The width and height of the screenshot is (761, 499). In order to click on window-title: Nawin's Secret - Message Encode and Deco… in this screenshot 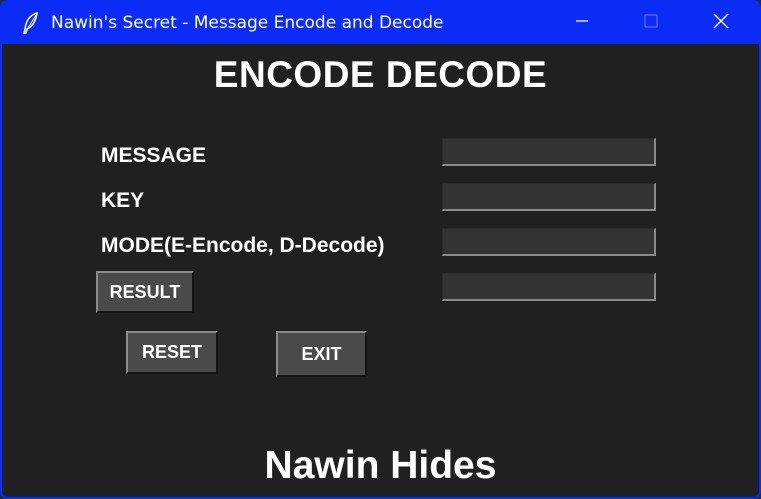, I will do `click(247, 23)`.